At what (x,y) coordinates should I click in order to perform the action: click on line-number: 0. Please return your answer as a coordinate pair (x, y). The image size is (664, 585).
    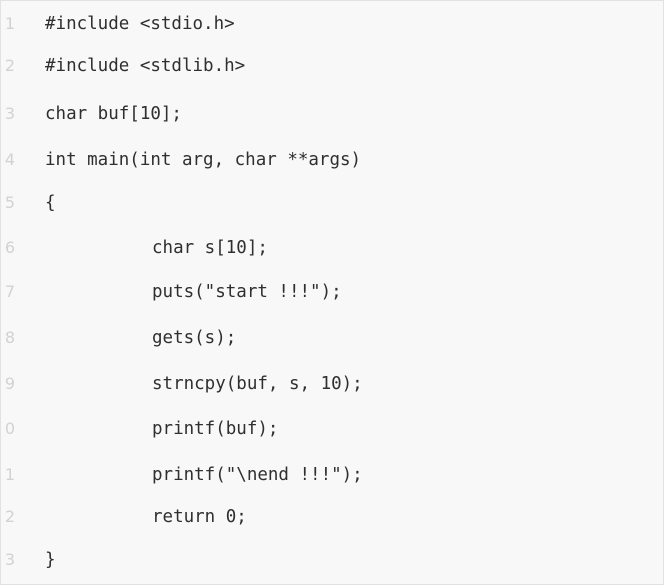
    Looking at the image, I should click on (9, 428).